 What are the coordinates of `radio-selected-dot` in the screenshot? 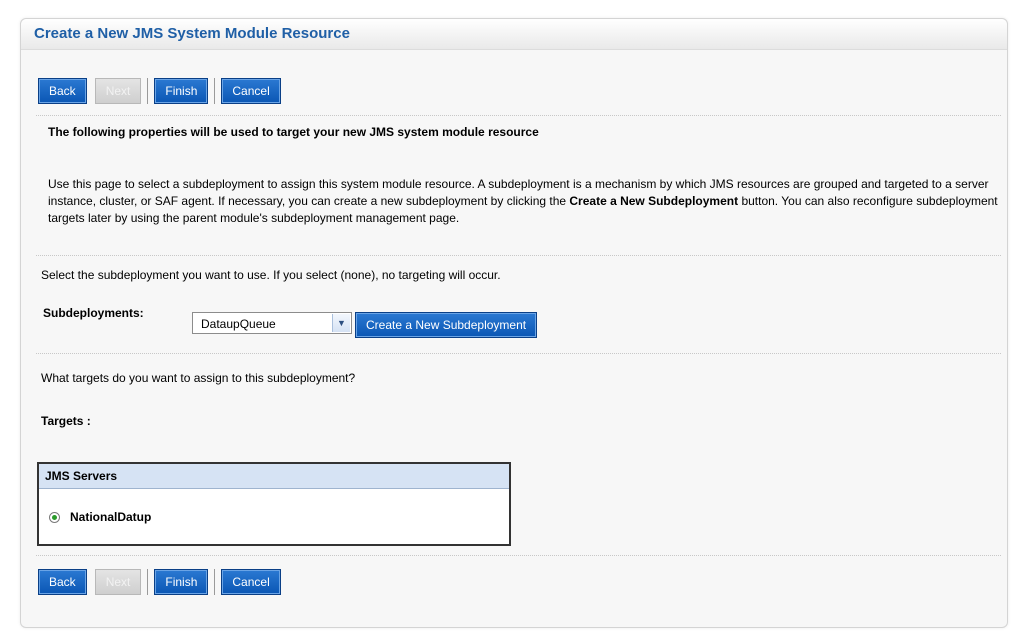 It's located at (54, 517).